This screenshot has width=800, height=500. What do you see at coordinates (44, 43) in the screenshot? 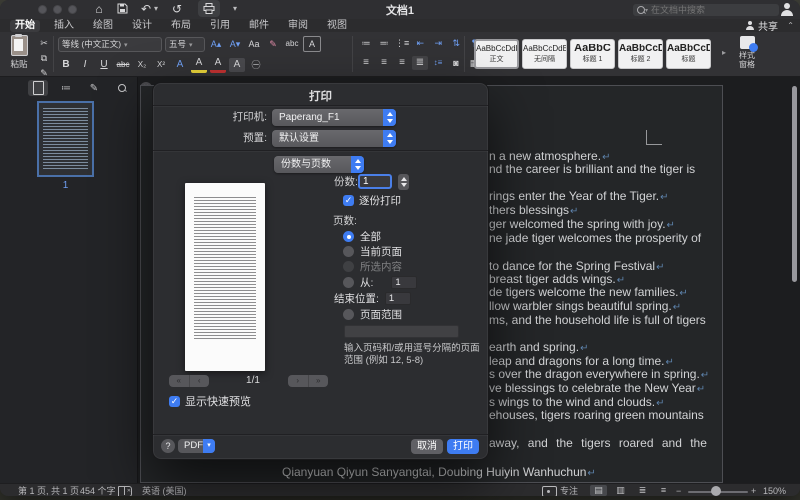
I see `cut-icon: ✂` at bounding box center [44, 43].